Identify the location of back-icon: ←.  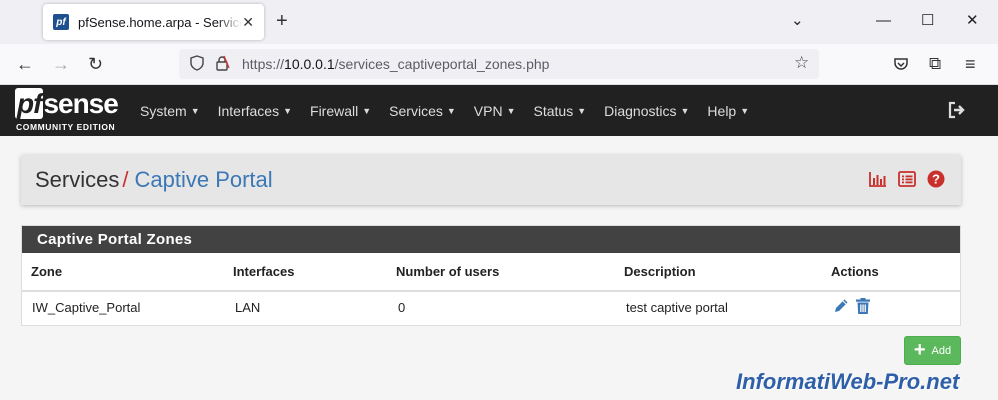
(25, 64).